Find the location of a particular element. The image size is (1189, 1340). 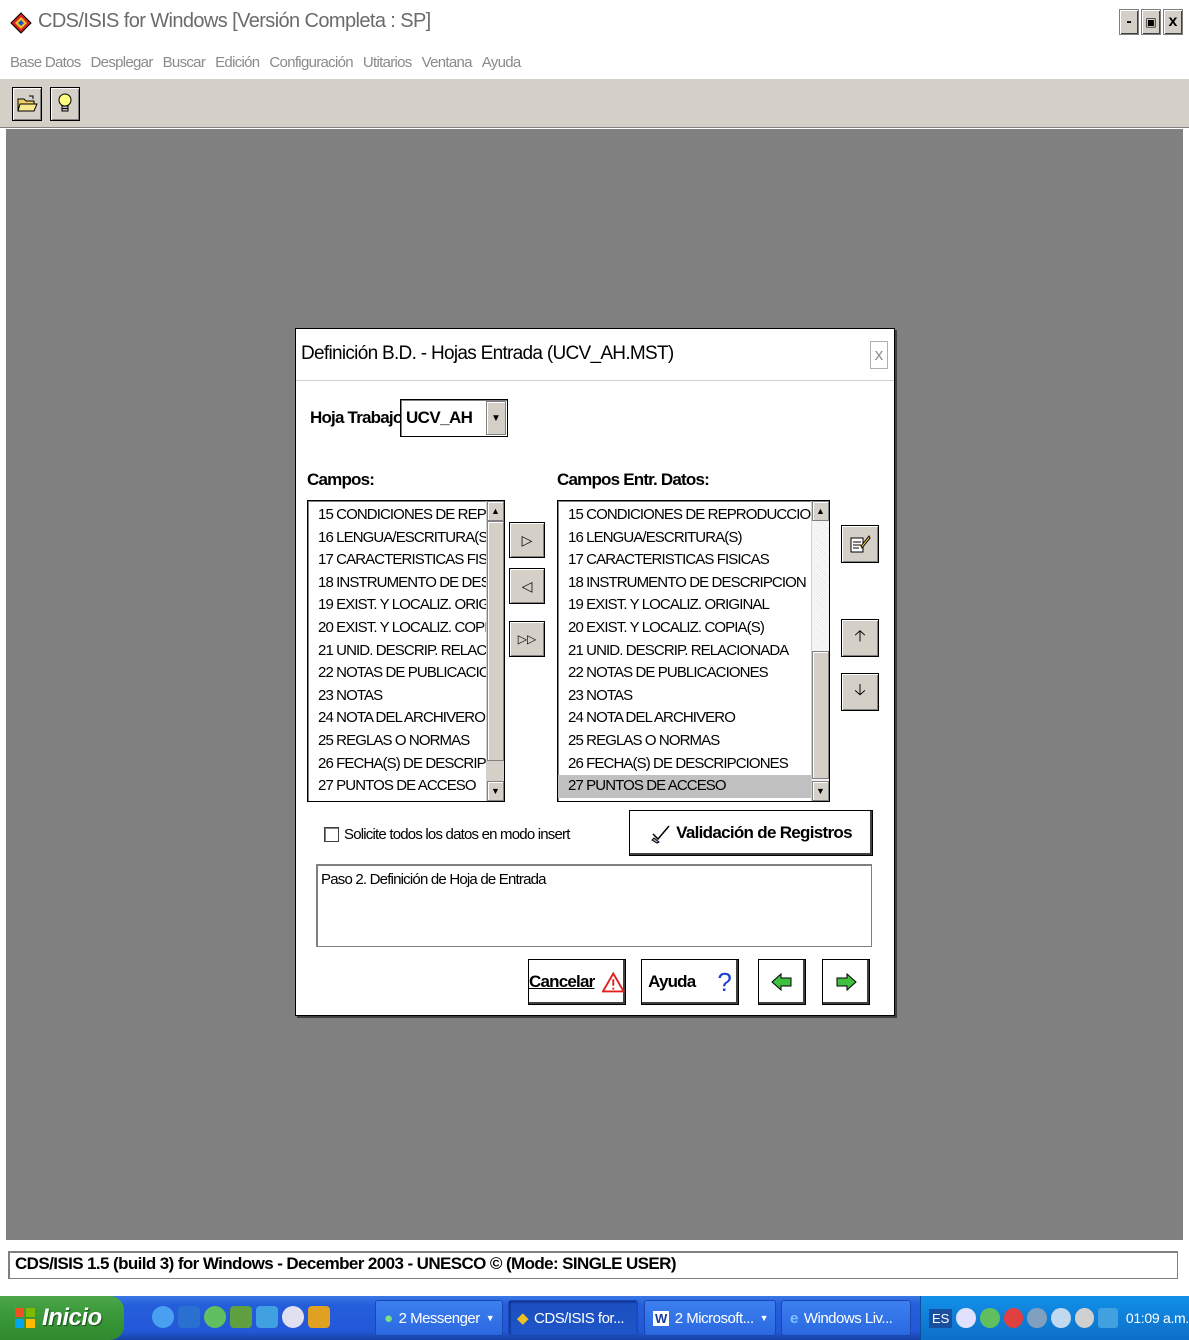

help-tip-button is located at coordinates (65, 104).